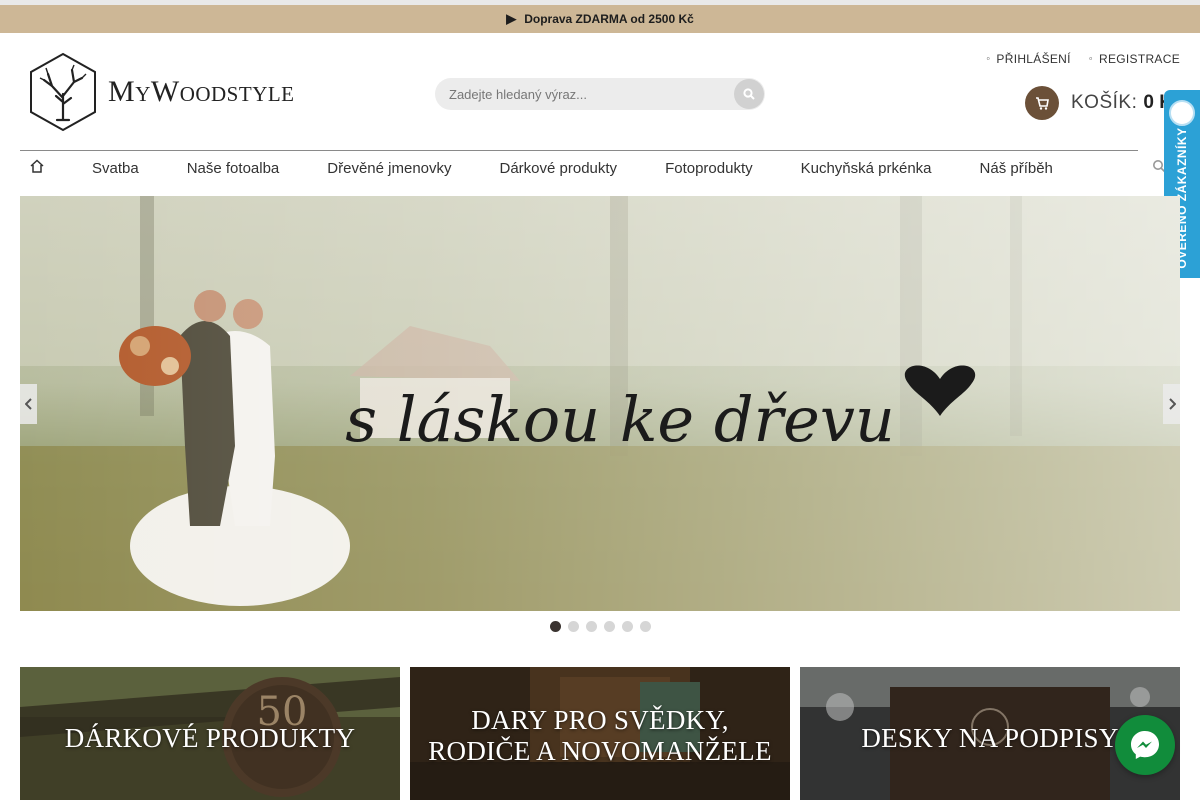 Image resolution: width=1200 pixels, height=800 pixels. I want to click on category-tile-dary: DARY PRO SVĚDKY, RODIČE A NOVOMANŽELE, so click(600, 733).